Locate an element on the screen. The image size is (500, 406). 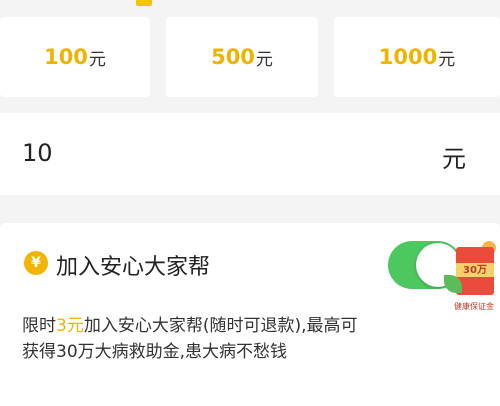
custom-amount-value: 10 is located at coordinates (37, 153).